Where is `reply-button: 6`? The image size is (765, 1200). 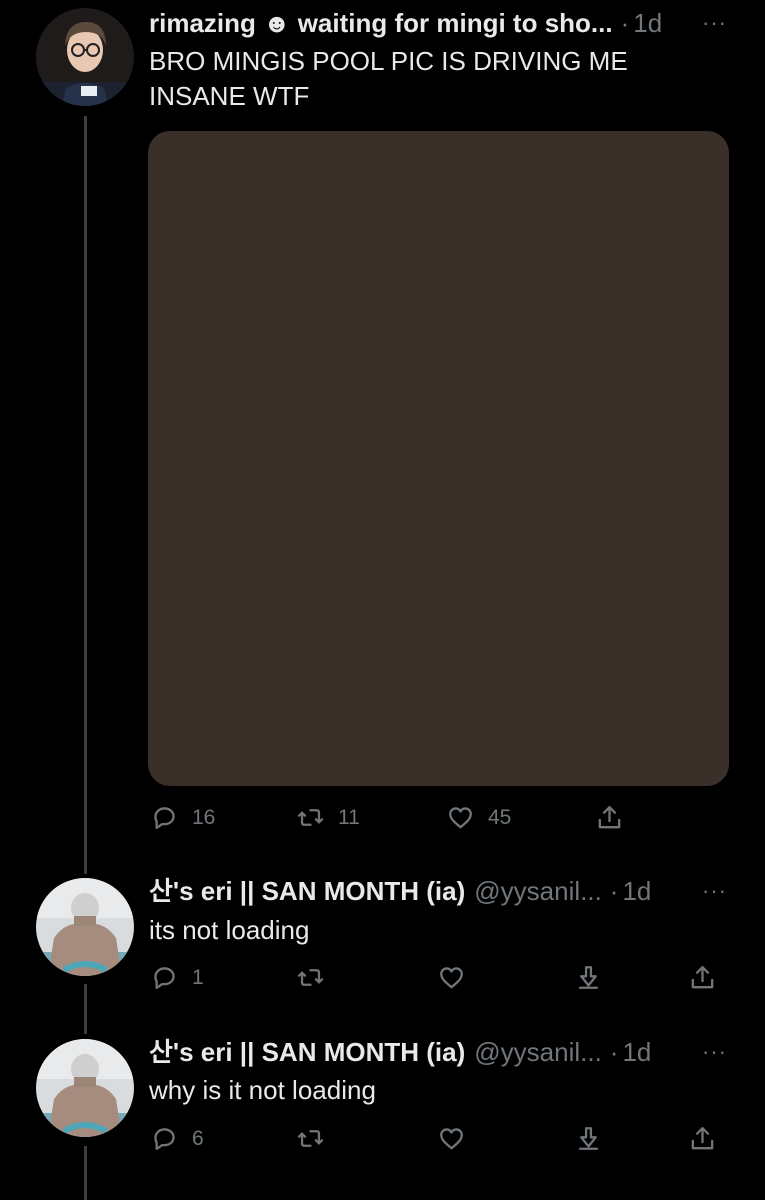 reply-button: 6 is located at coordinates (177, 1138).